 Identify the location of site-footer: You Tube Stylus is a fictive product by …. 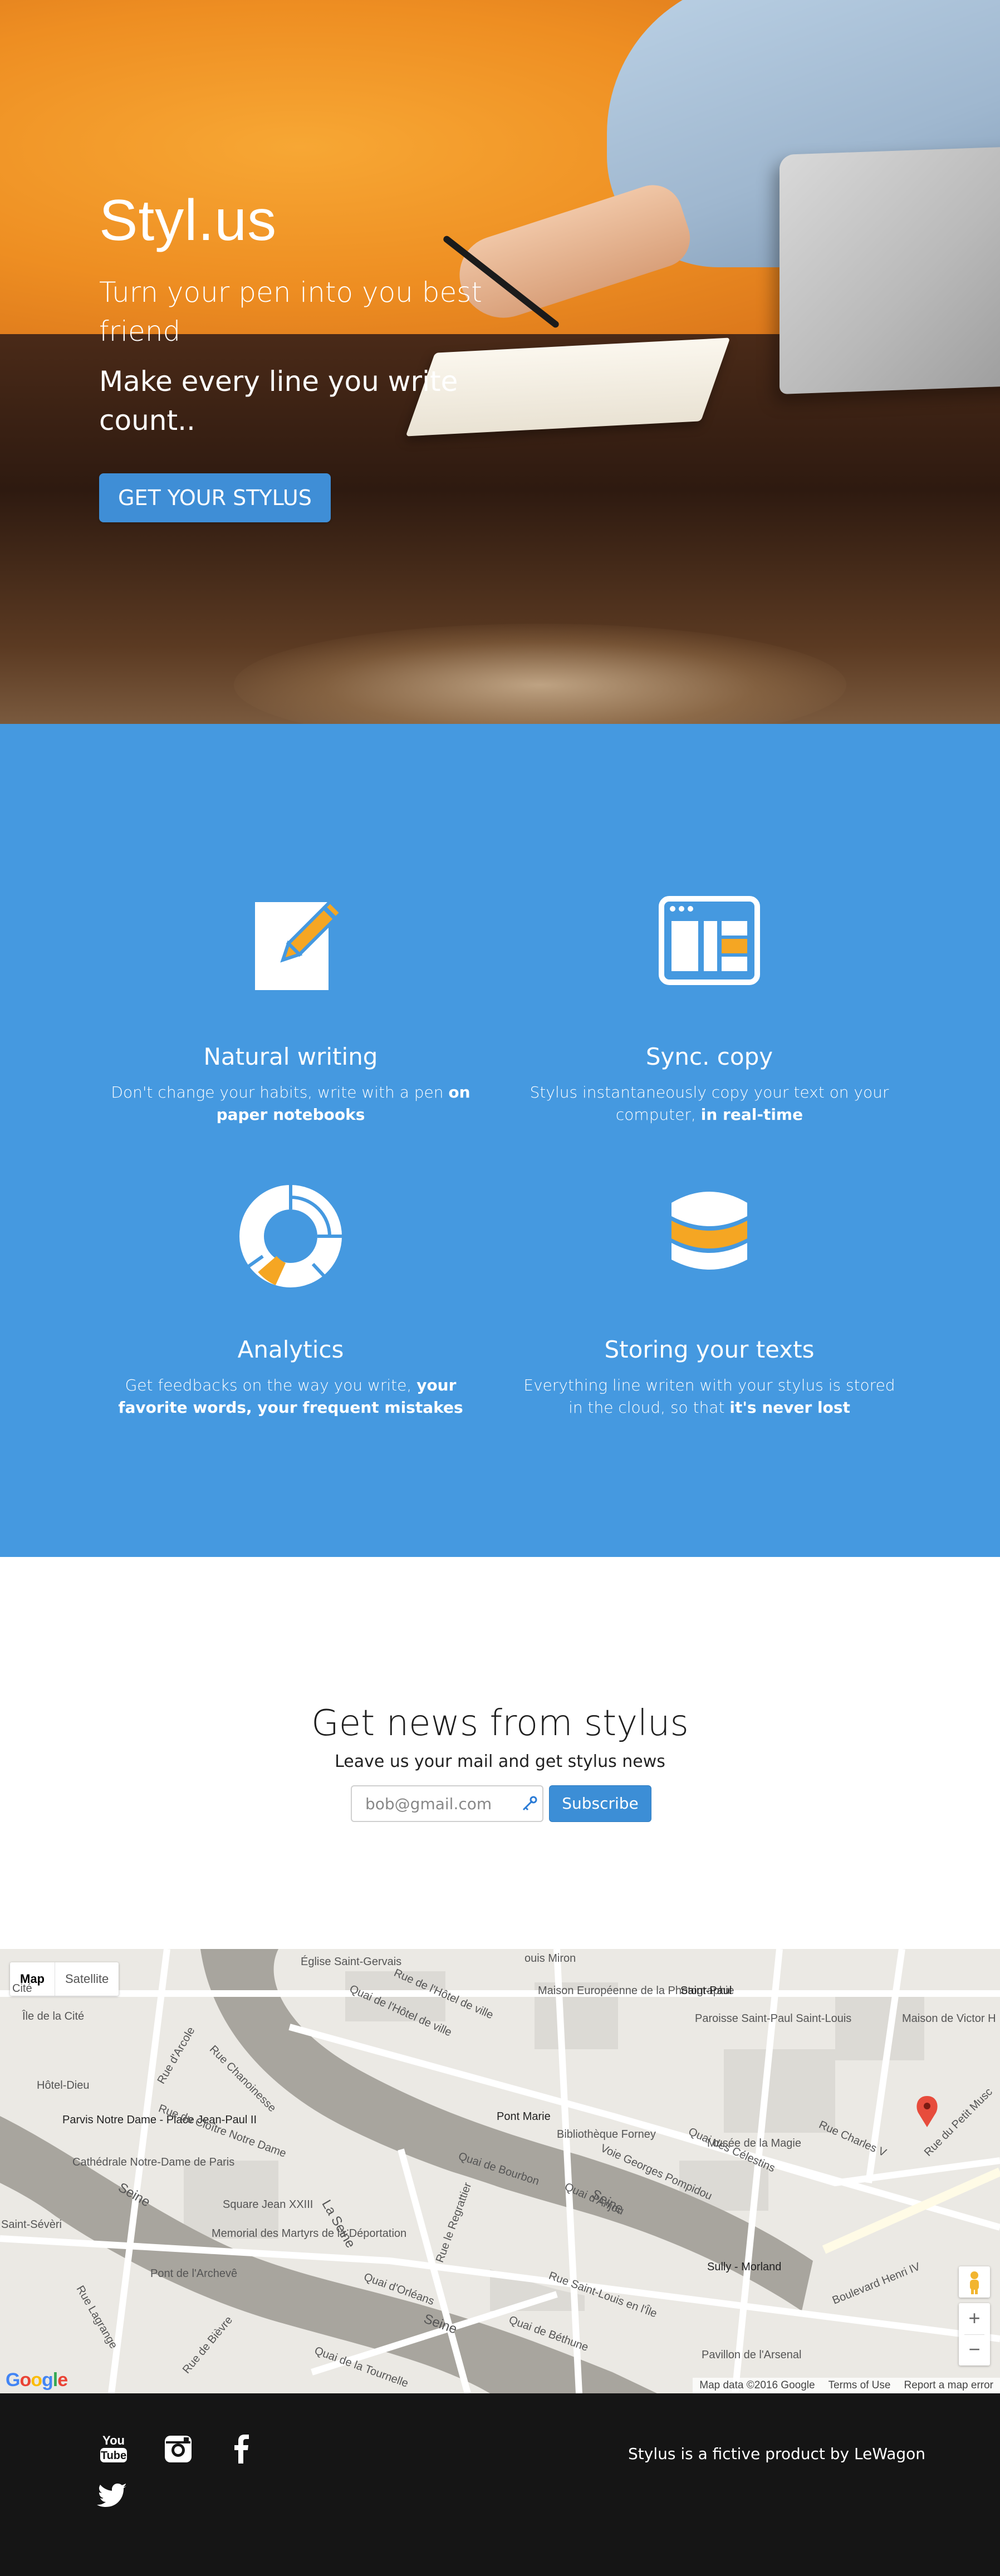
(500, 2484).